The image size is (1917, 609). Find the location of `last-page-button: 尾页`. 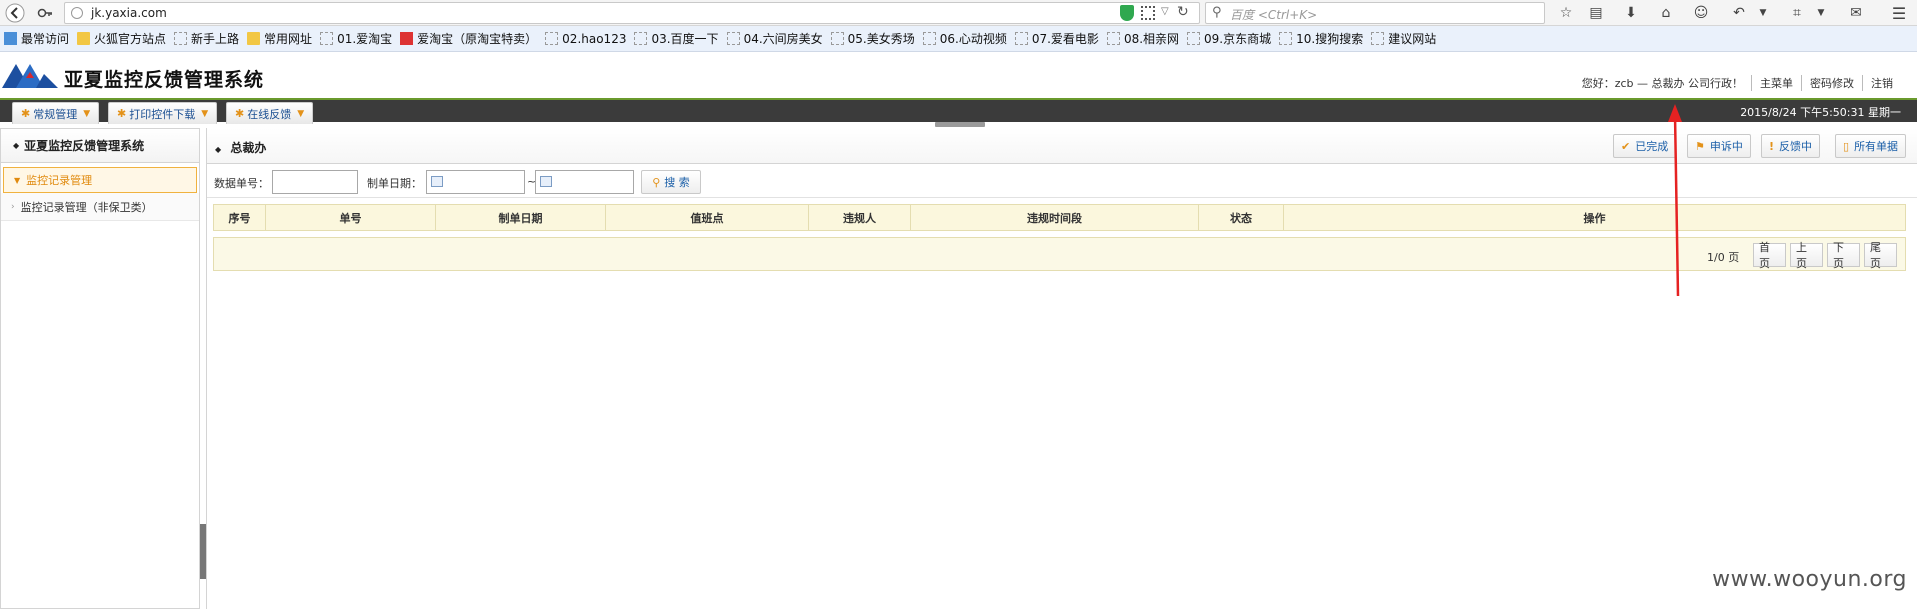

last-page-button: 尾页 is located at coordinates (1880, 255).